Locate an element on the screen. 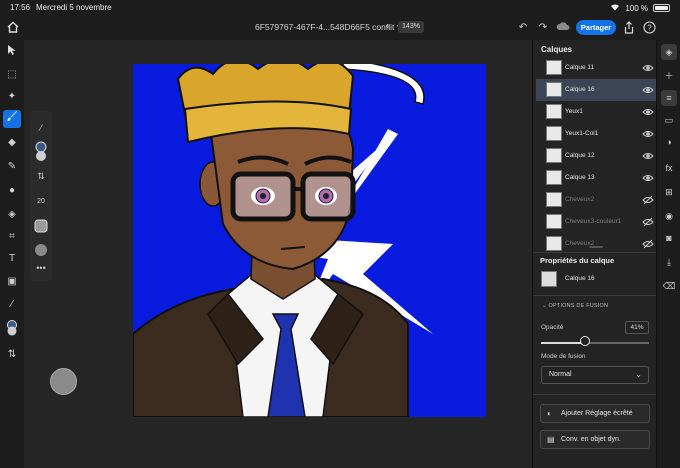 The width and height of the screenshot is (680, 468). layer-name: Yeux1 is located at coordinates (574, 111).